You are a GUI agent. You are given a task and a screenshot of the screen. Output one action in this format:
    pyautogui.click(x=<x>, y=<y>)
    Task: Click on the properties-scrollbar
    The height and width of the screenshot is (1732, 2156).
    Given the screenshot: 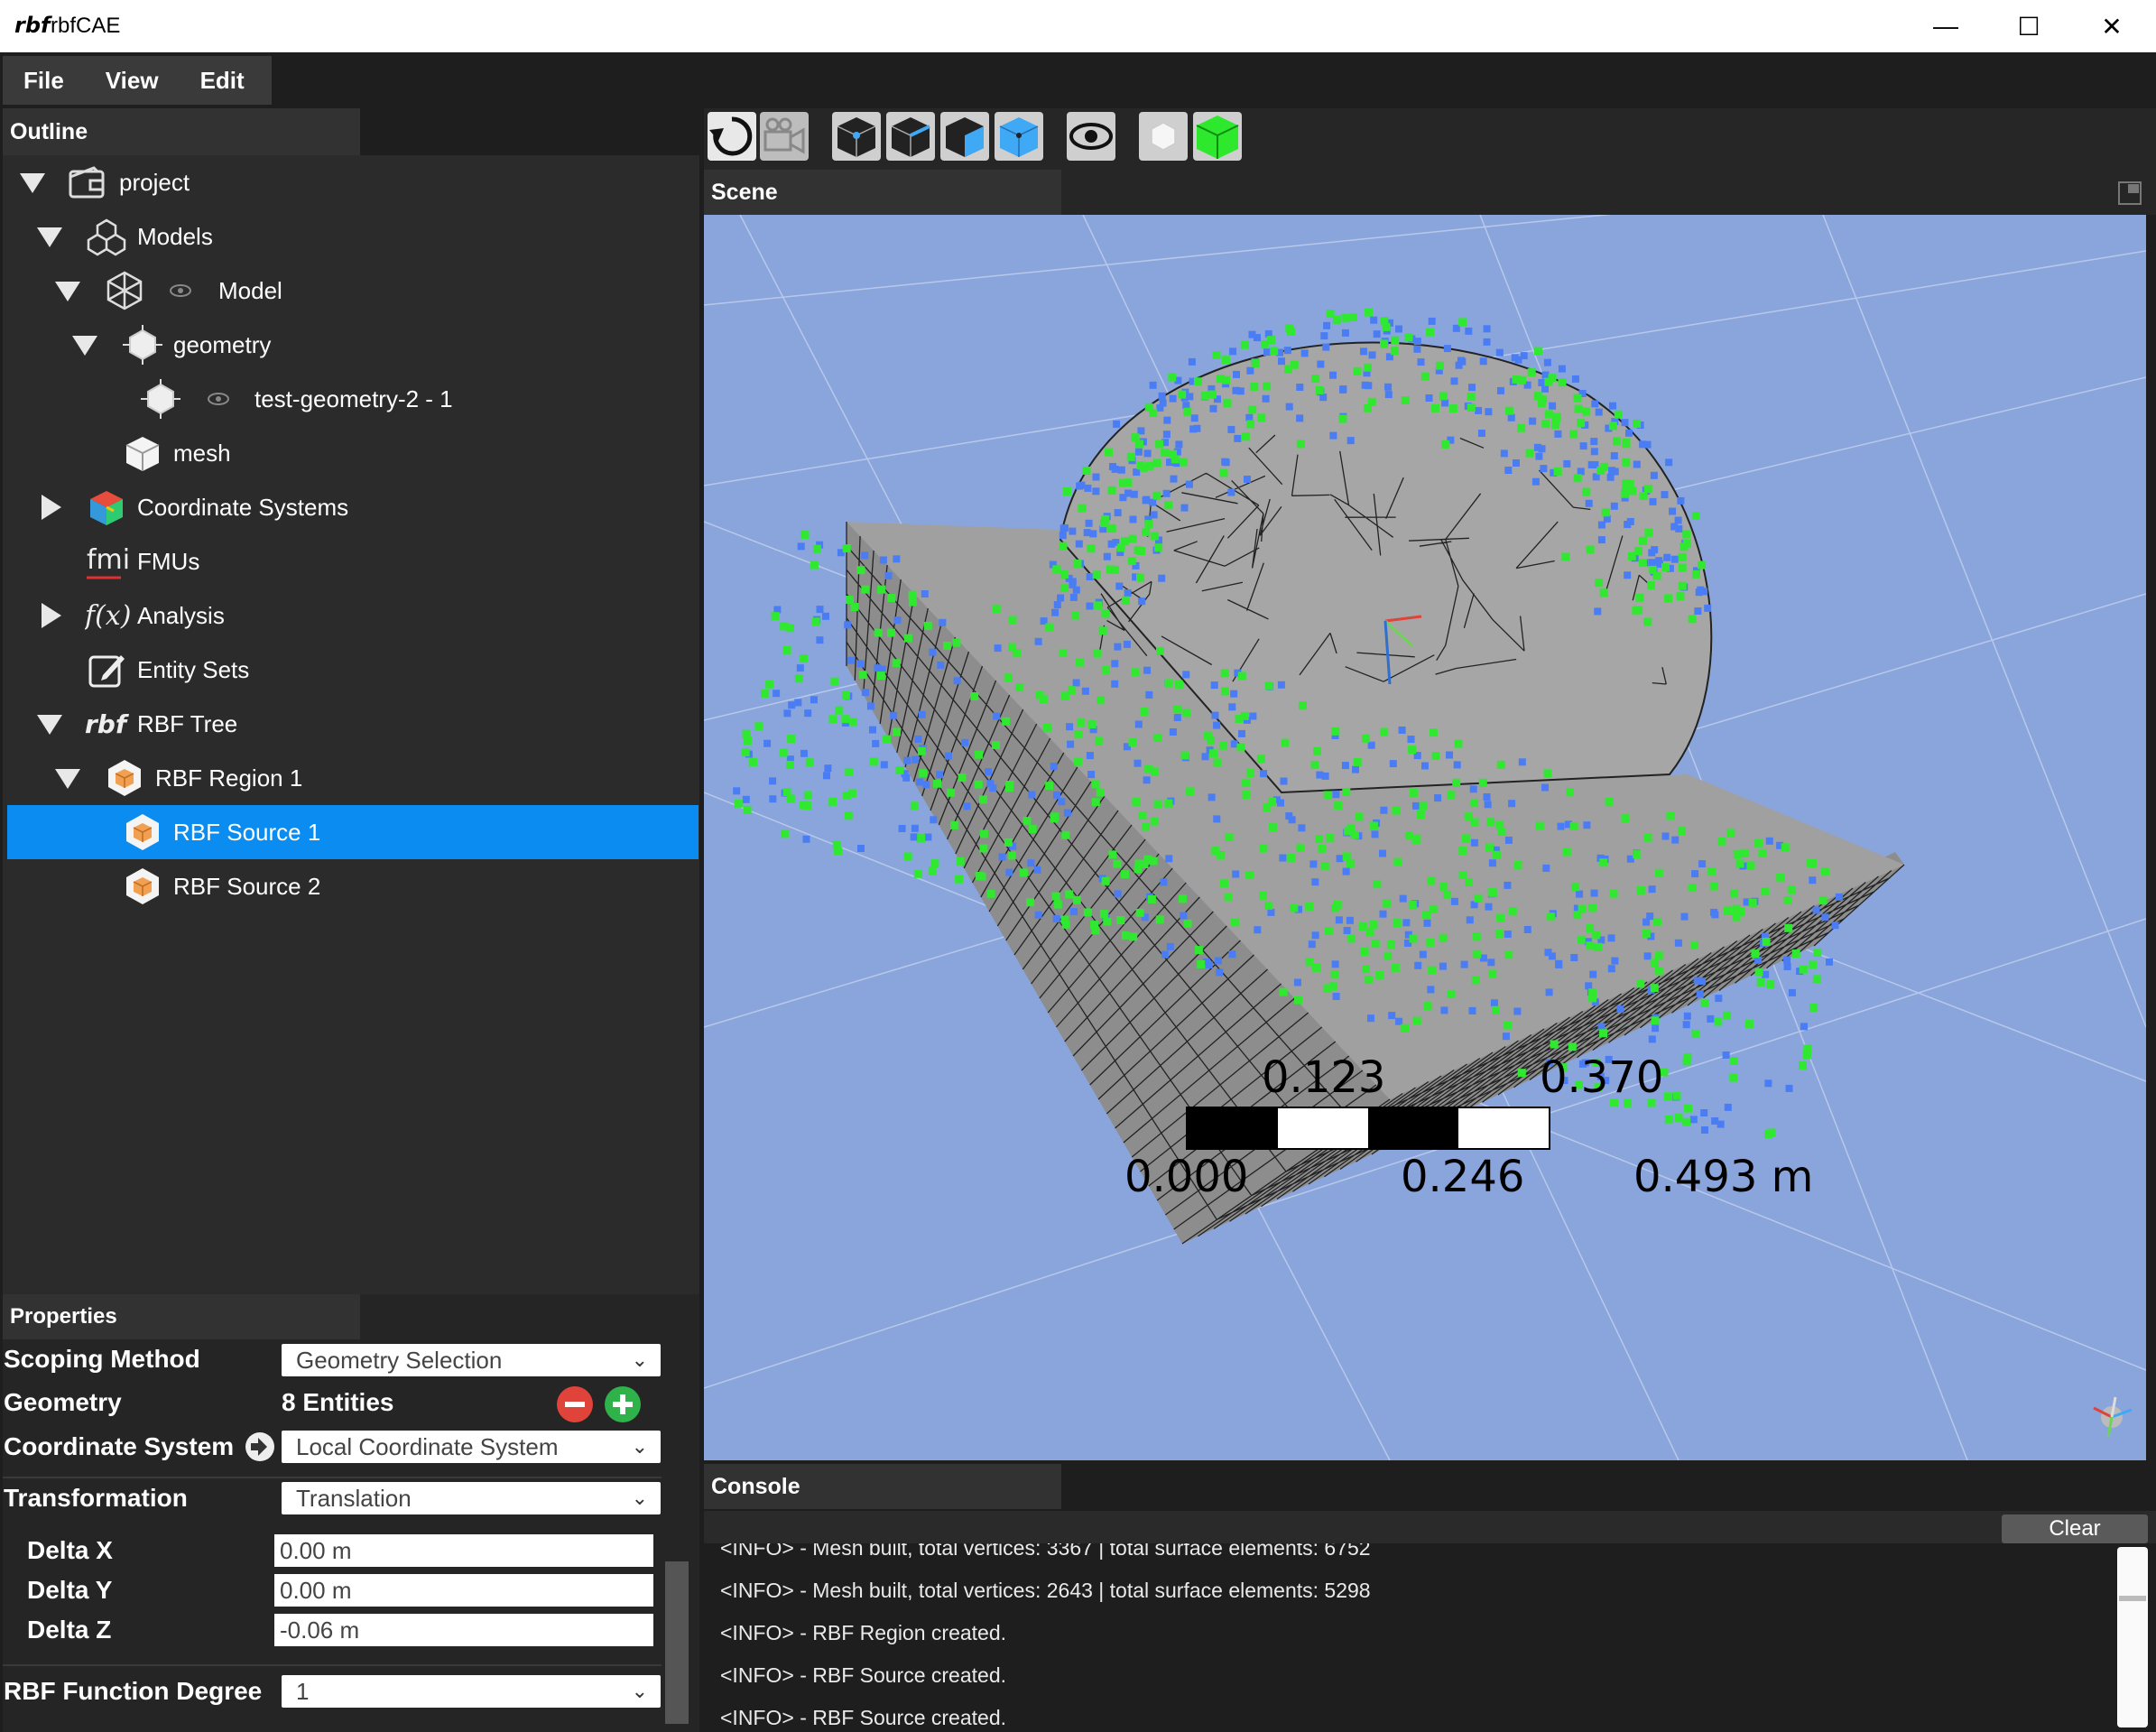 What is the action you would take?
    pyautogui.click(x=677, y=1642)
    